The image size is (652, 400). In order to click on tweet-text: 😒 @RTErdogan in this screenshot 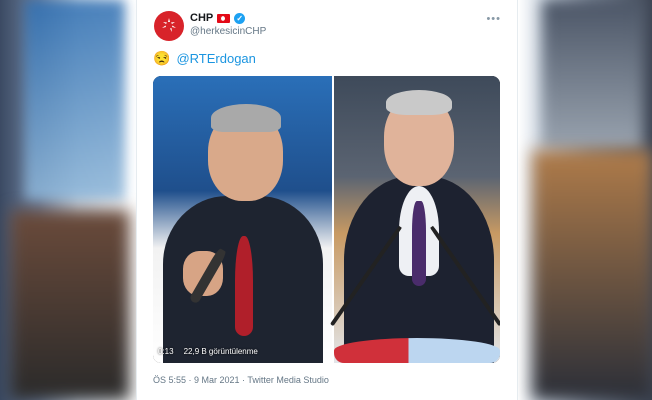, I will do `click(204, 58)`.